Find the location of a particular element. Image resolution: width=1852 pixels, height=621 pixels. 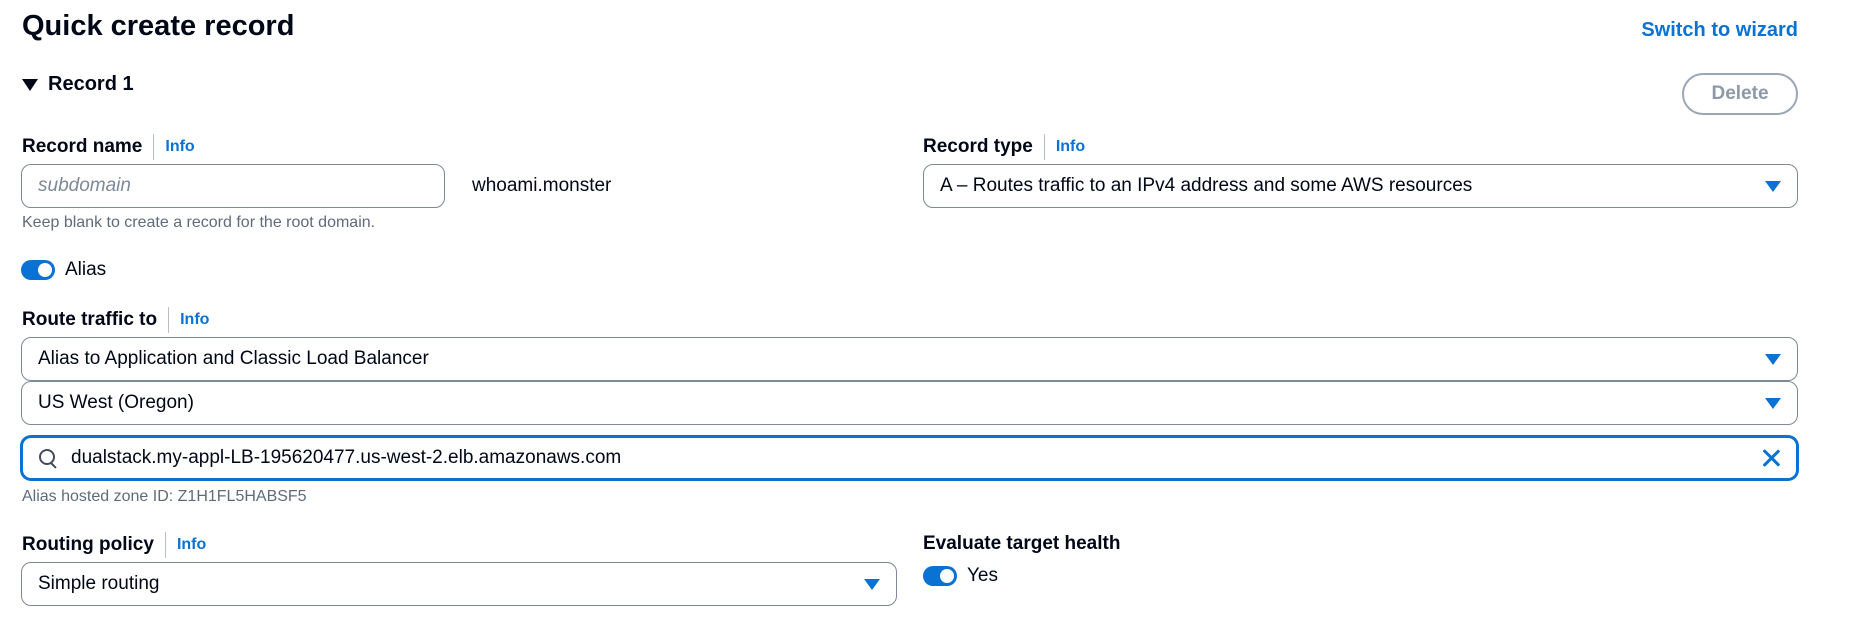

routing-policy-label-row: Routing policy Info is located at coordinates (114, 545).